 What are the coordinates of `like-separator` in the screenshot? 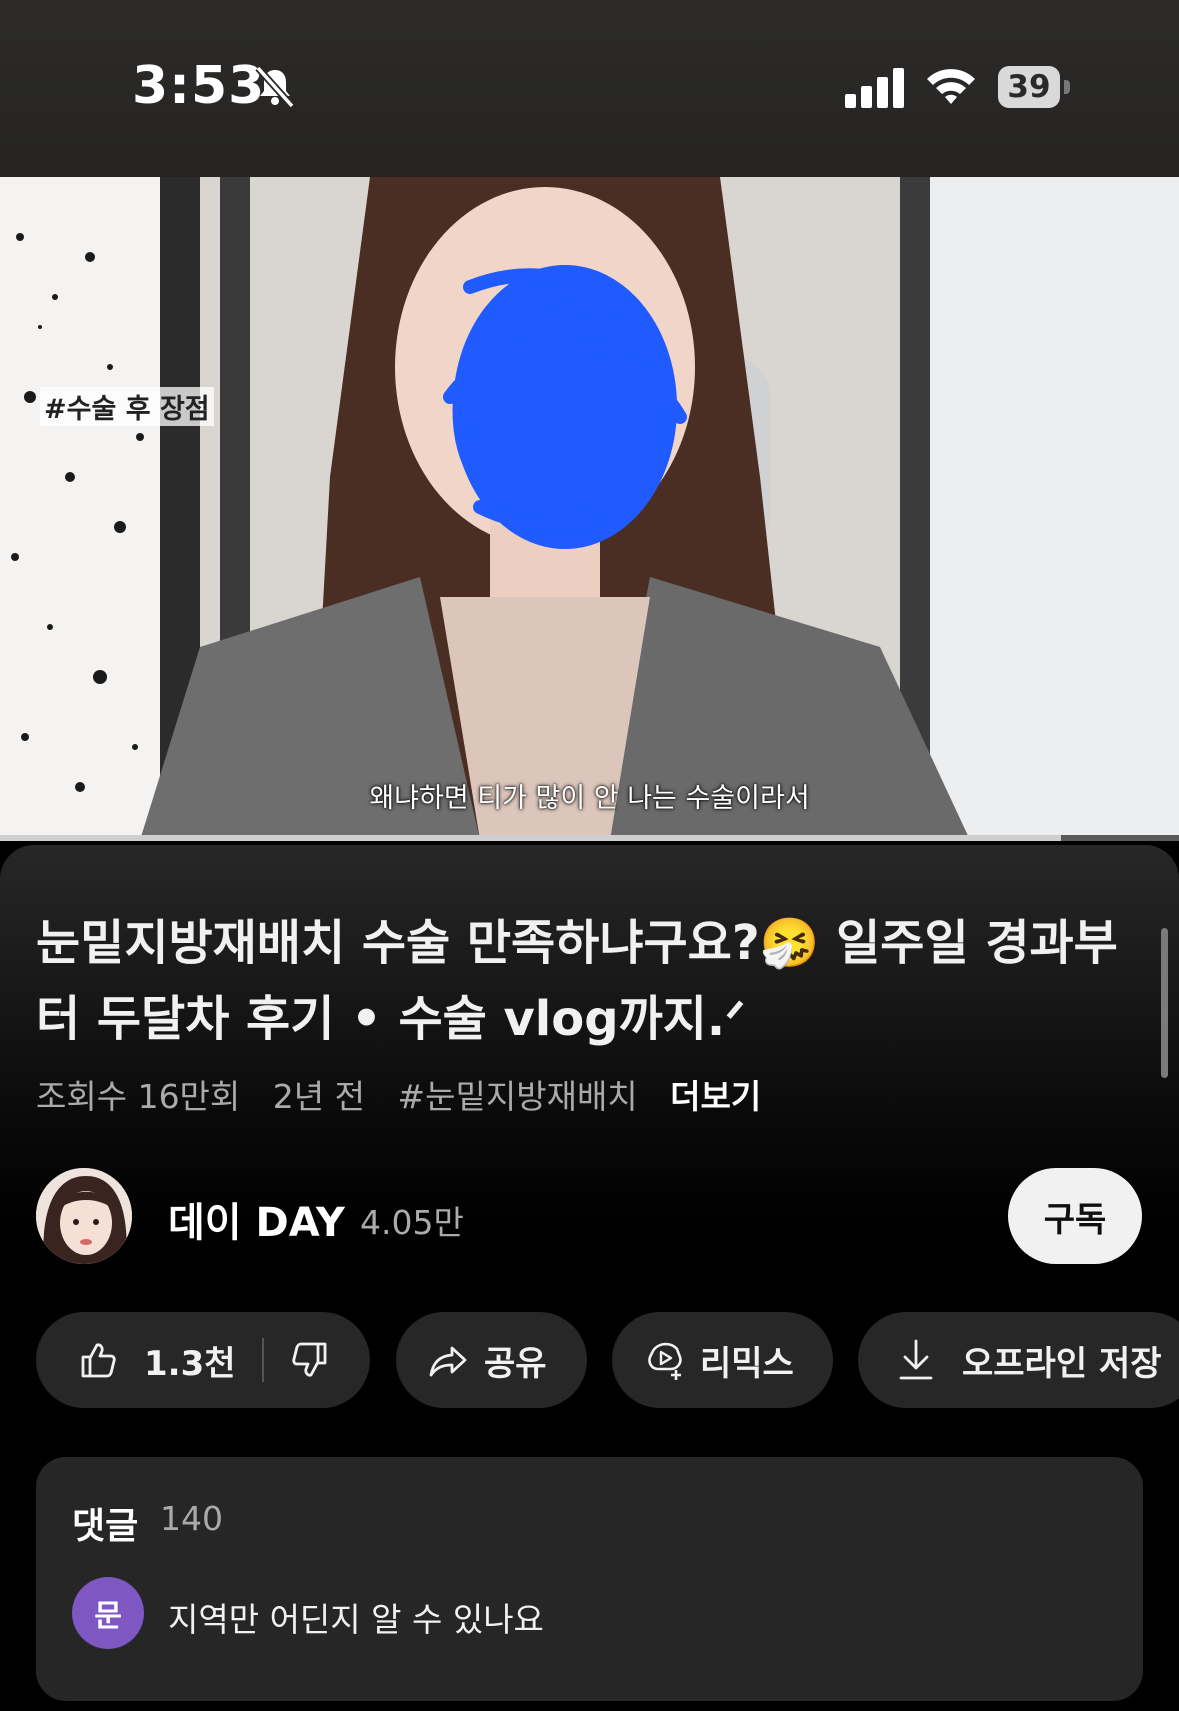 It's located at (262, 1360).